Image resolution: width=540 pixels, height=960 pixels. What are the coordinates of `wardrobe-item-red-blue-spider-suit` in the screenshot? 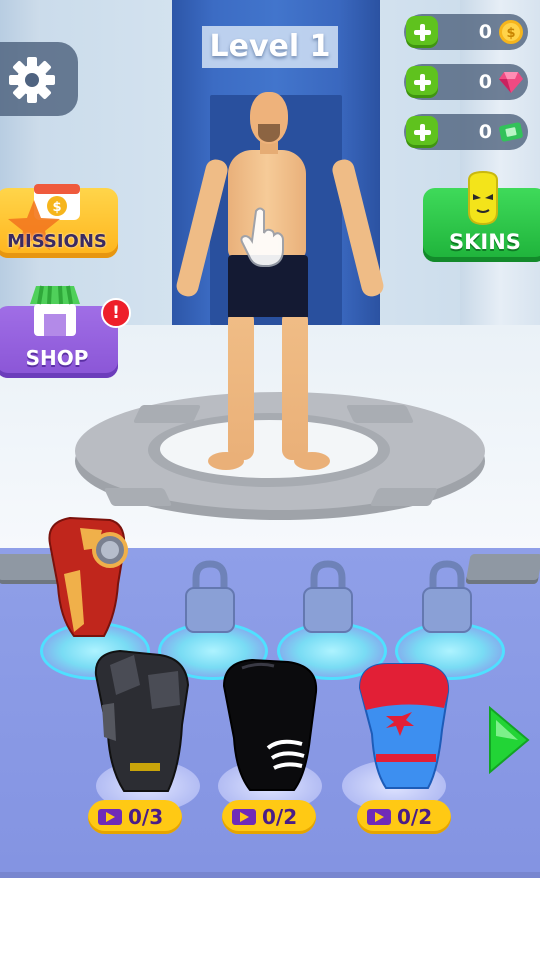 It's located at (404, 726).